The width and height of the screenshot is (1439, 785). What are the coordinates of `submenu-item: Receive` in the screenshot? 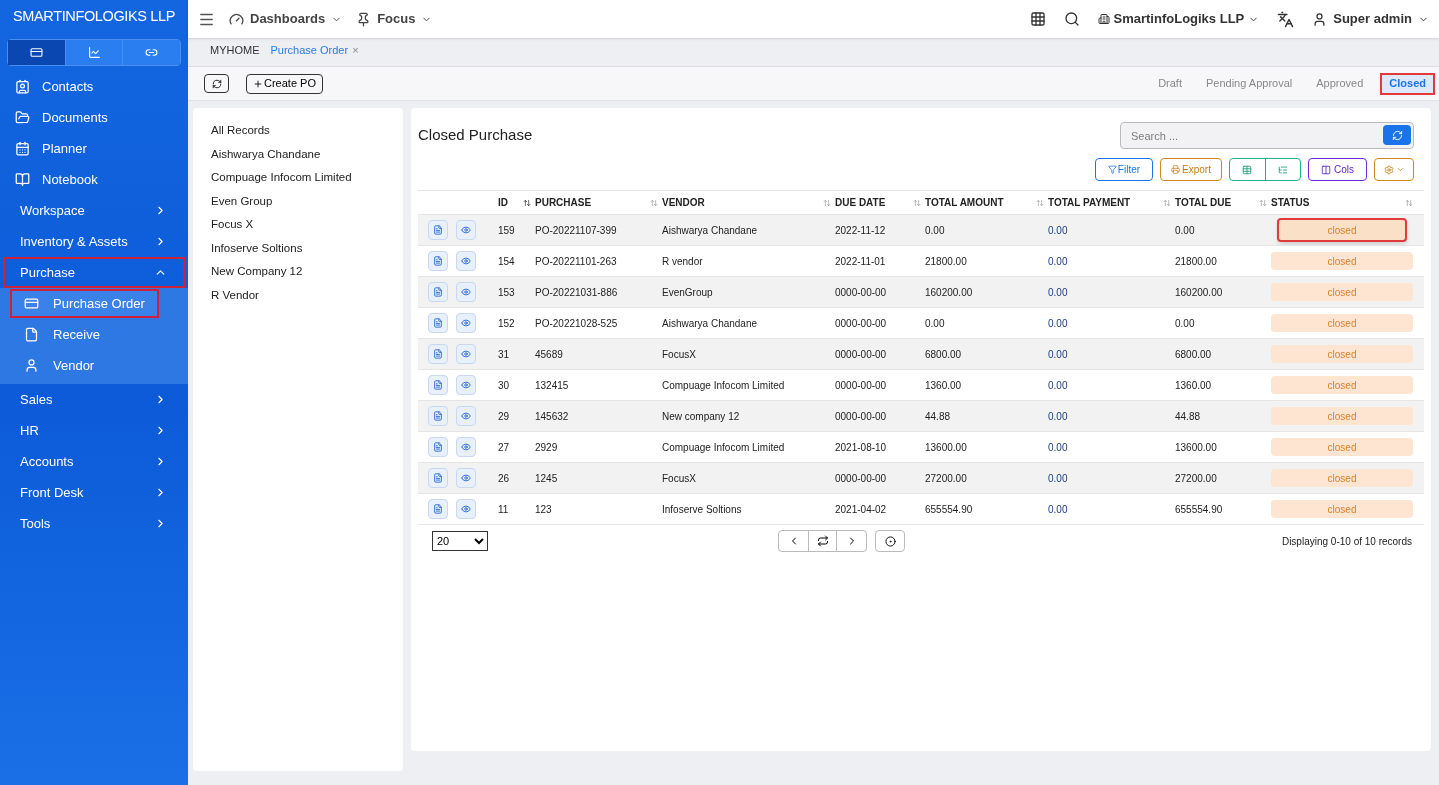 It's located at (62, 334).